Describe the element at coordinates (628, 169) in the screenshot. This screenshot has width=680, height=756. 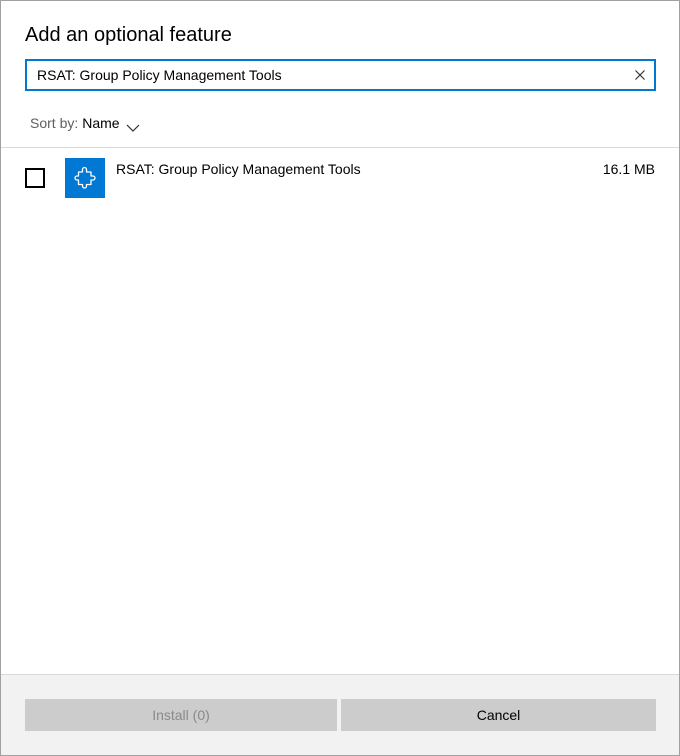
I see `feature-size: 16.1 MB` at that location.